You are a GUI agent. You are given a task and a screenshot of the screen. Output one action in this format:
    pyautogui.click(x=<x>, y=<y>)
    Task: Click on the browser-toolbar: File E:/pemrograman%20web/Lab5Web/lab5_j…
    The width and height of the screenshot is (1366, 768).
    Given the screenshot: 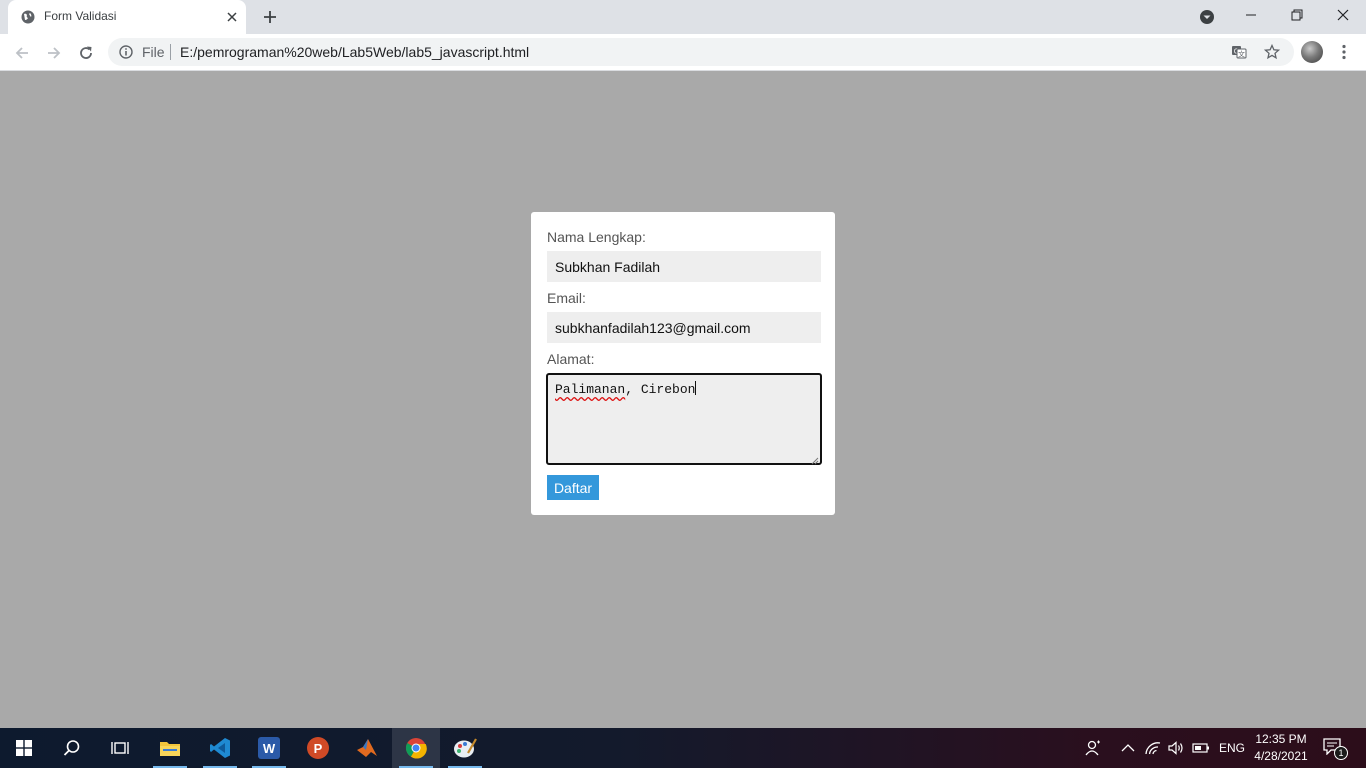 What is the action you would take?
    pyautogui.click(x=683, y=52)
    